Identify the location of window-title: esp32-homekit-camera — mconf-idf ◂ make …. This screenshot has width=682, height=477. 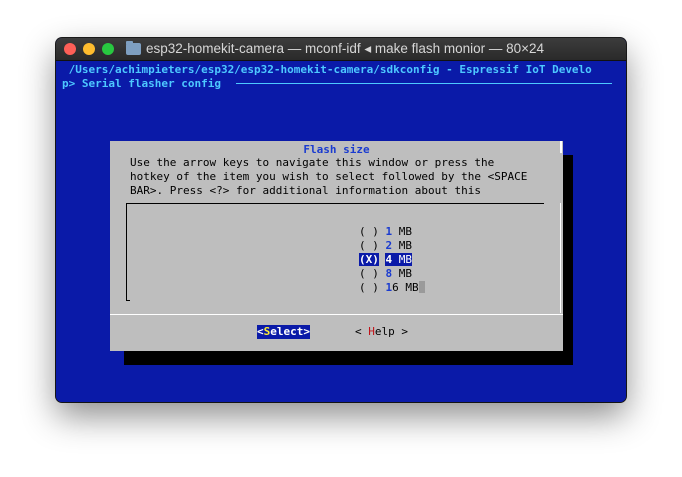
(345, 48).